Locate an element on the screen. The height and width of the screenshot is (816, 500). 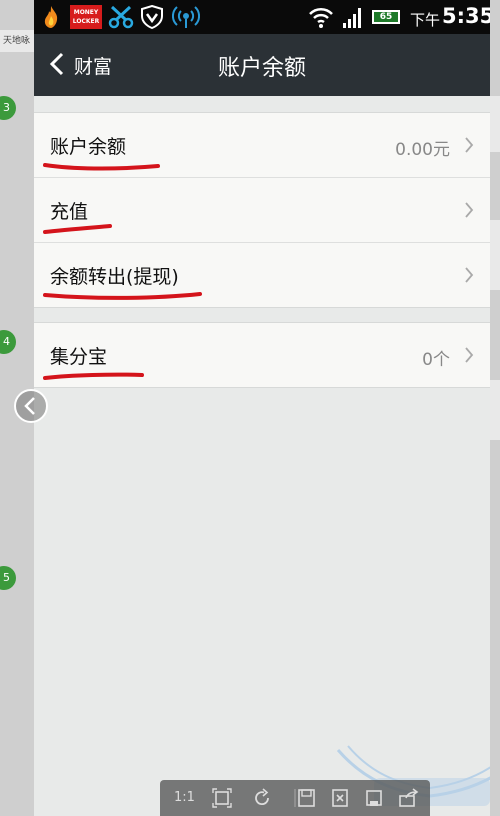
delete-icon is located at coordinates (340, 798).